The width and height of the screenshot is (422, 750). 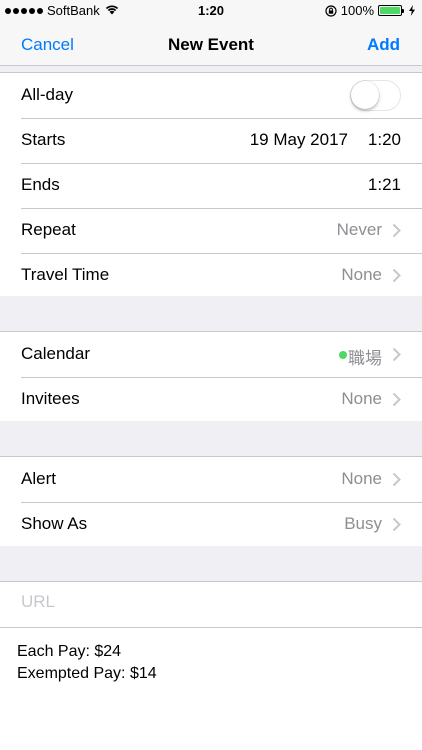 What do you see at coordinates (87, 663) in the screenshot?
I see `notes-area: Each Pay: $24 Exempted Pay: $14` at bounding box center [87, 663].